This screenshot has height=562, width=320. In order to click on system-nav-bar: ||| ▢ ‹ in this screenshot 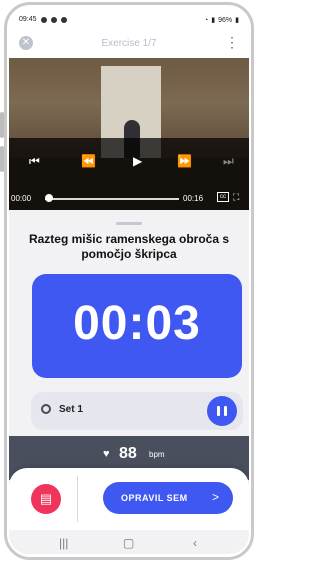, I will do `click(129, 542)`.